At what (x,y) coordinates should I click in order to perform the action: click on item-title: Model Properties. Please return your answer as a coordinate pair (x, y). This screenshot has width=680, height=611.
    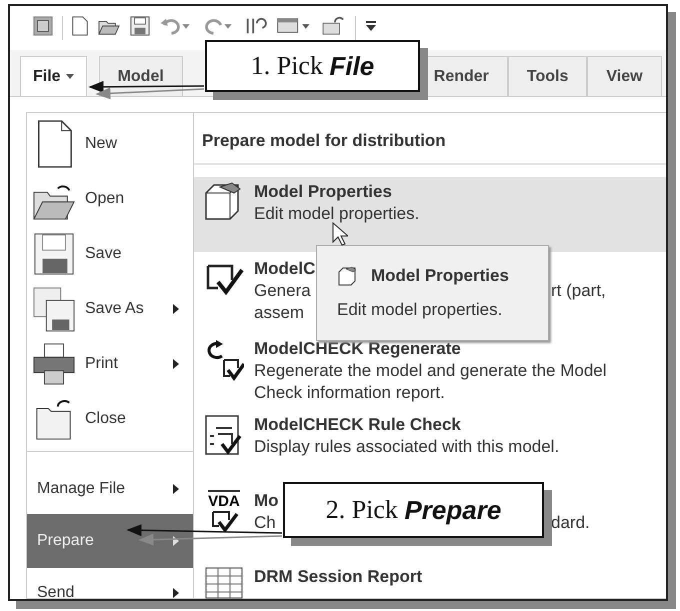
    Looking at the image, I should click on (323, 192).